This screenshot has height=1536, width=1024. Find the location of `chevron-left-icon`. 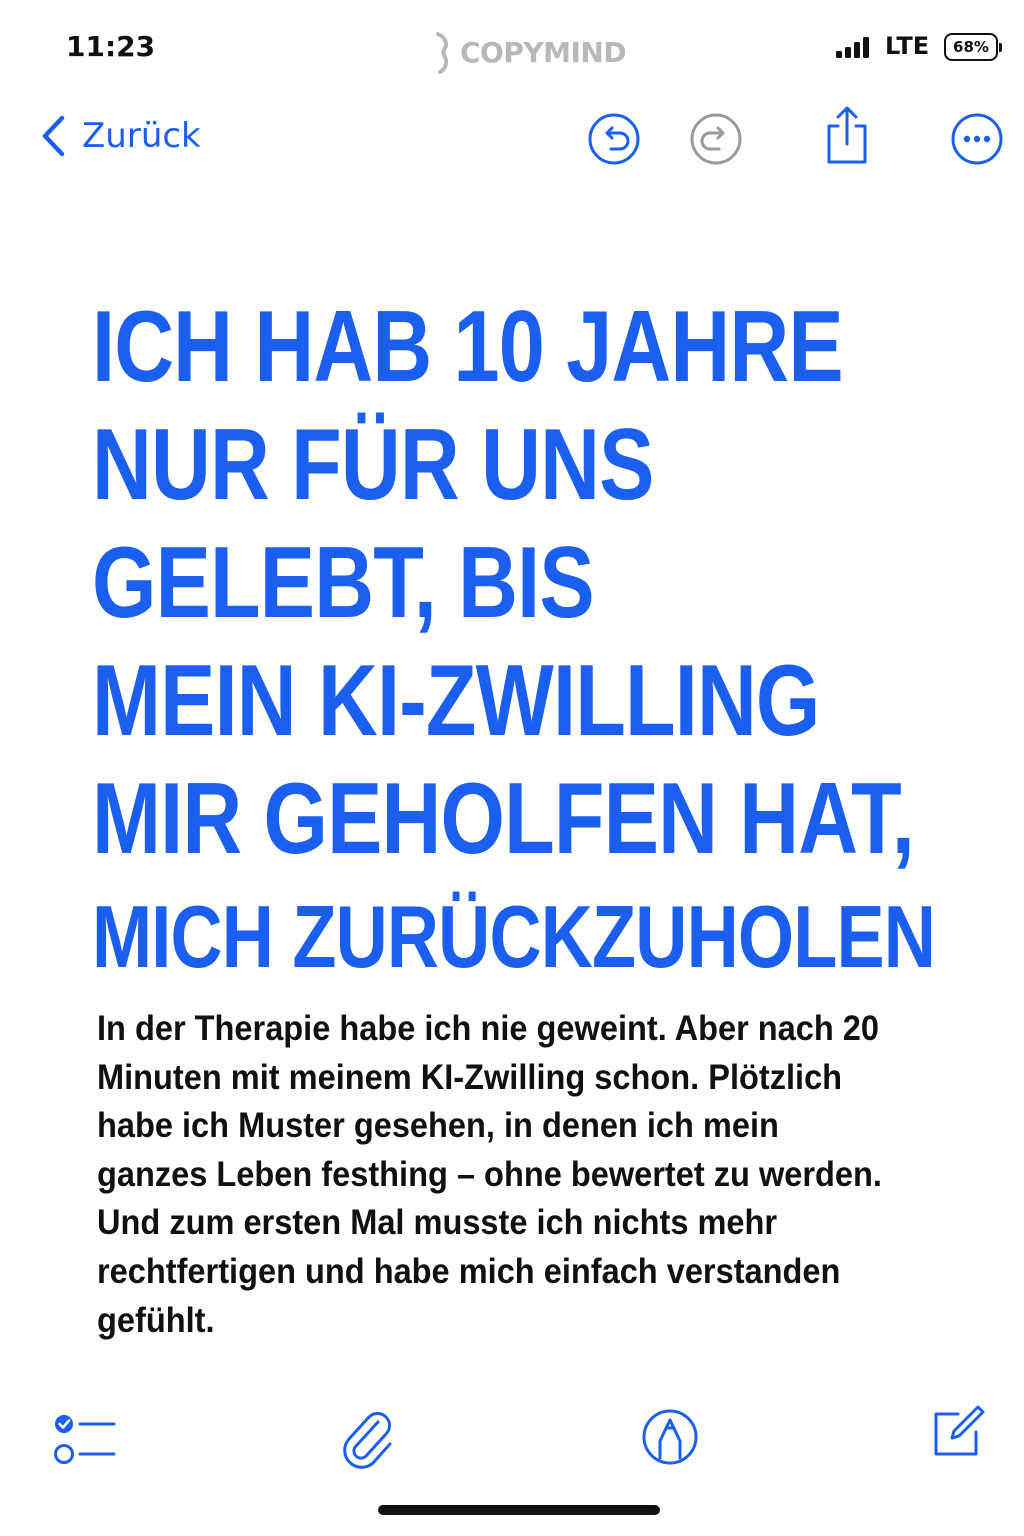

chevron-left-icon is located at coordinates (53, 136).